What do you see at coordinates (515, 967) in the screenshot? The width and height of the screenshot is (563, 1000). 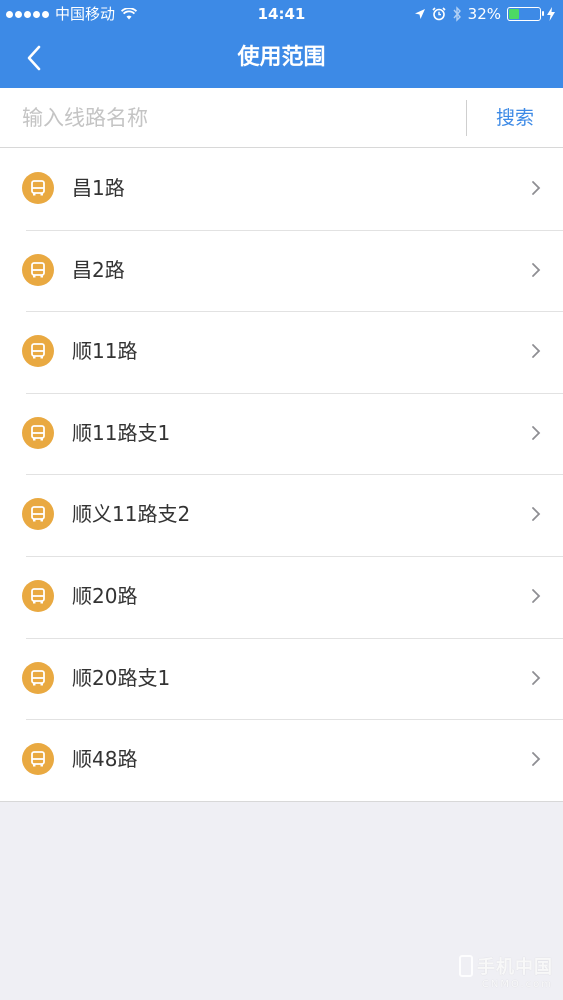 I see `watermark-text: 手机中国` at bounding box center [515, 967].